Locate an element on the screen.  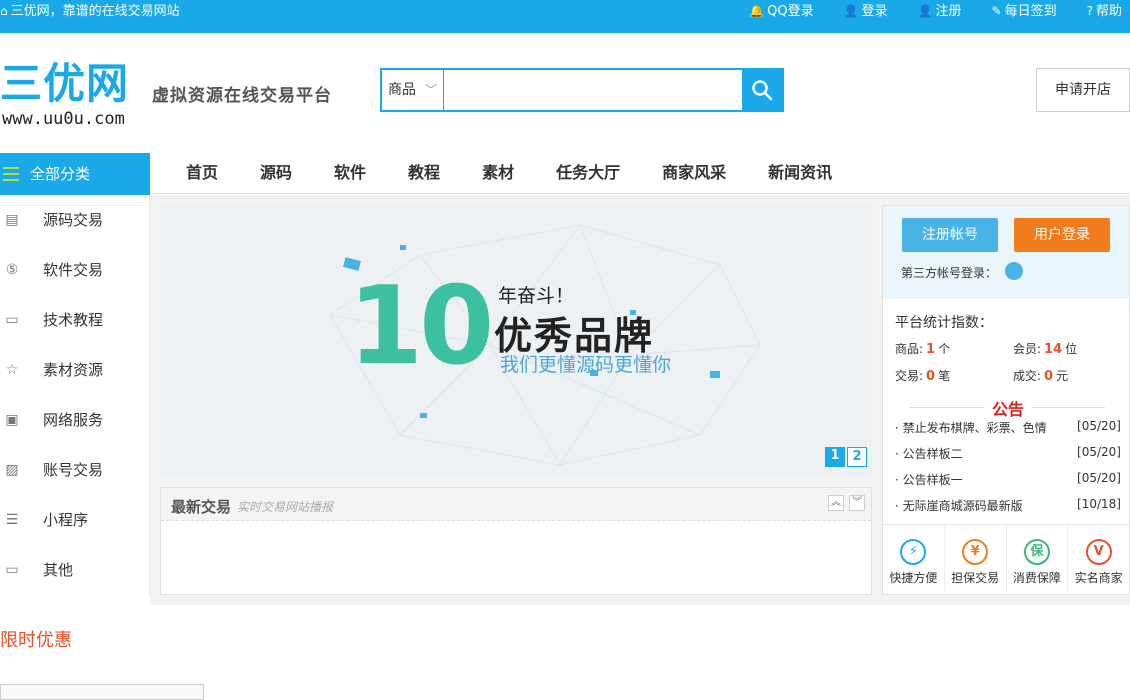
feature-fast: ⚡ 快捷方便 is located at coordinates (914, 560).